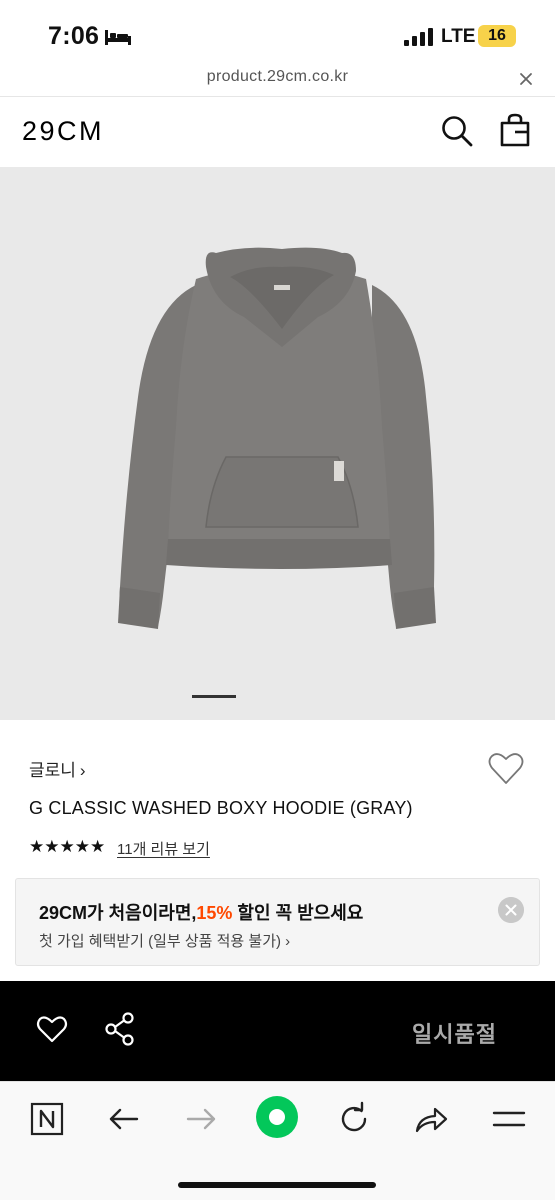  Describe the element at coordinates (506, 768) in the screenshot. I see `heart-icon` at that location.